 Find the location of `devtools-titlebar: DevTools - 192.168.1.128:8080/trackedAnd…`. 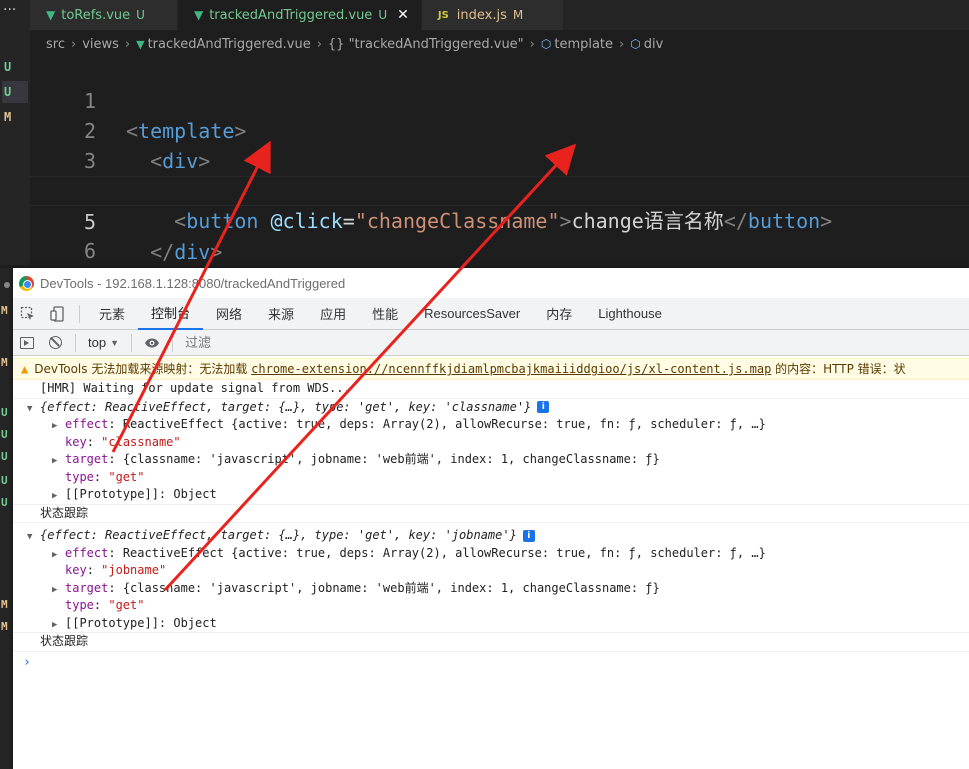

devtools-titlebar: DevTools - 192.168.1.128:8080/trackedAnd… is located at coordinates (491, 283).